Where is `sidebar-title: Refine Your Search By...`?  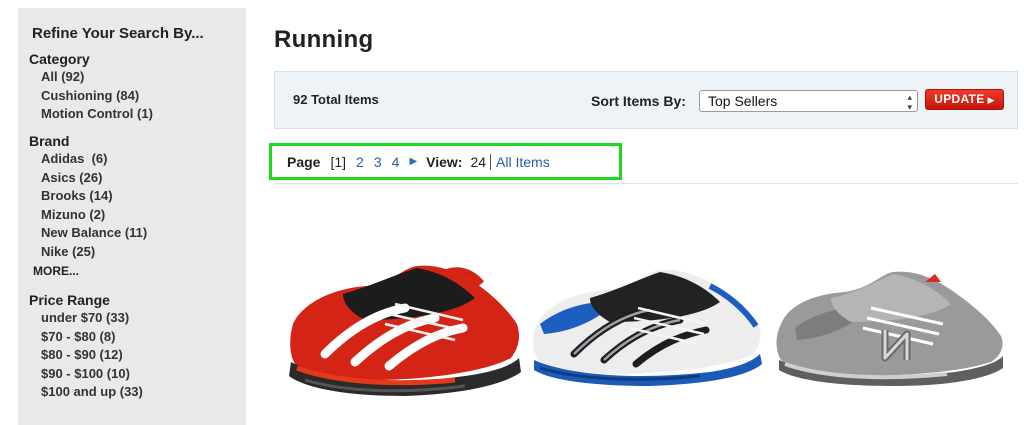
sidebar-title: Refine Your Search By... is located at coordinates (118, 33).